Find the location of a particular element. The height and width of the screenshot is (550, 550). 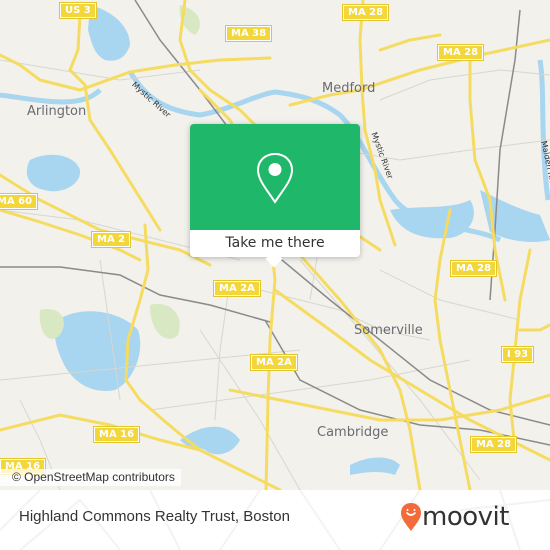

place-label-medford: Medford is located at coordinates (349, 88).